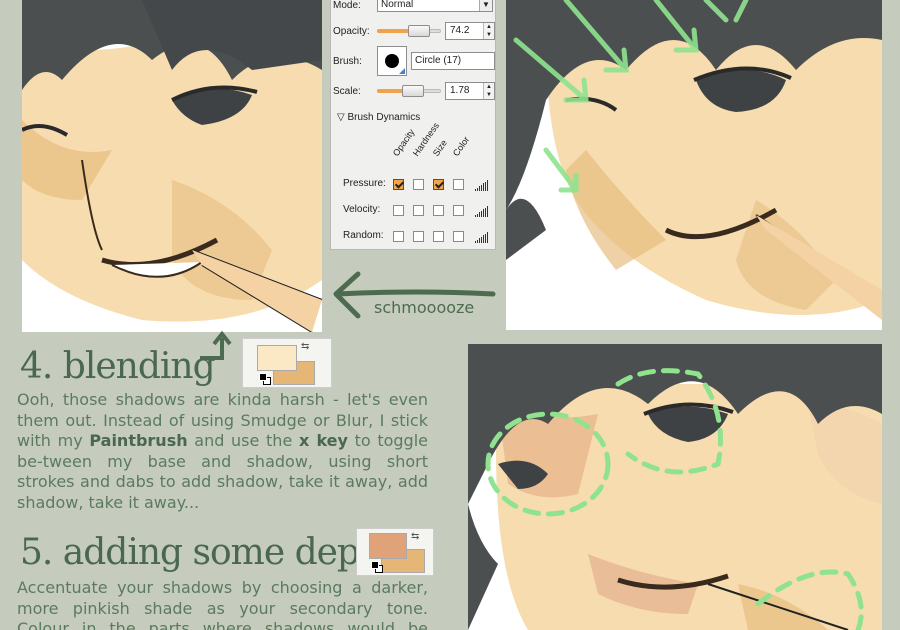 The image size is (900, 630). I want to click on chevron-down-icon: ▼, so click(485, 5).